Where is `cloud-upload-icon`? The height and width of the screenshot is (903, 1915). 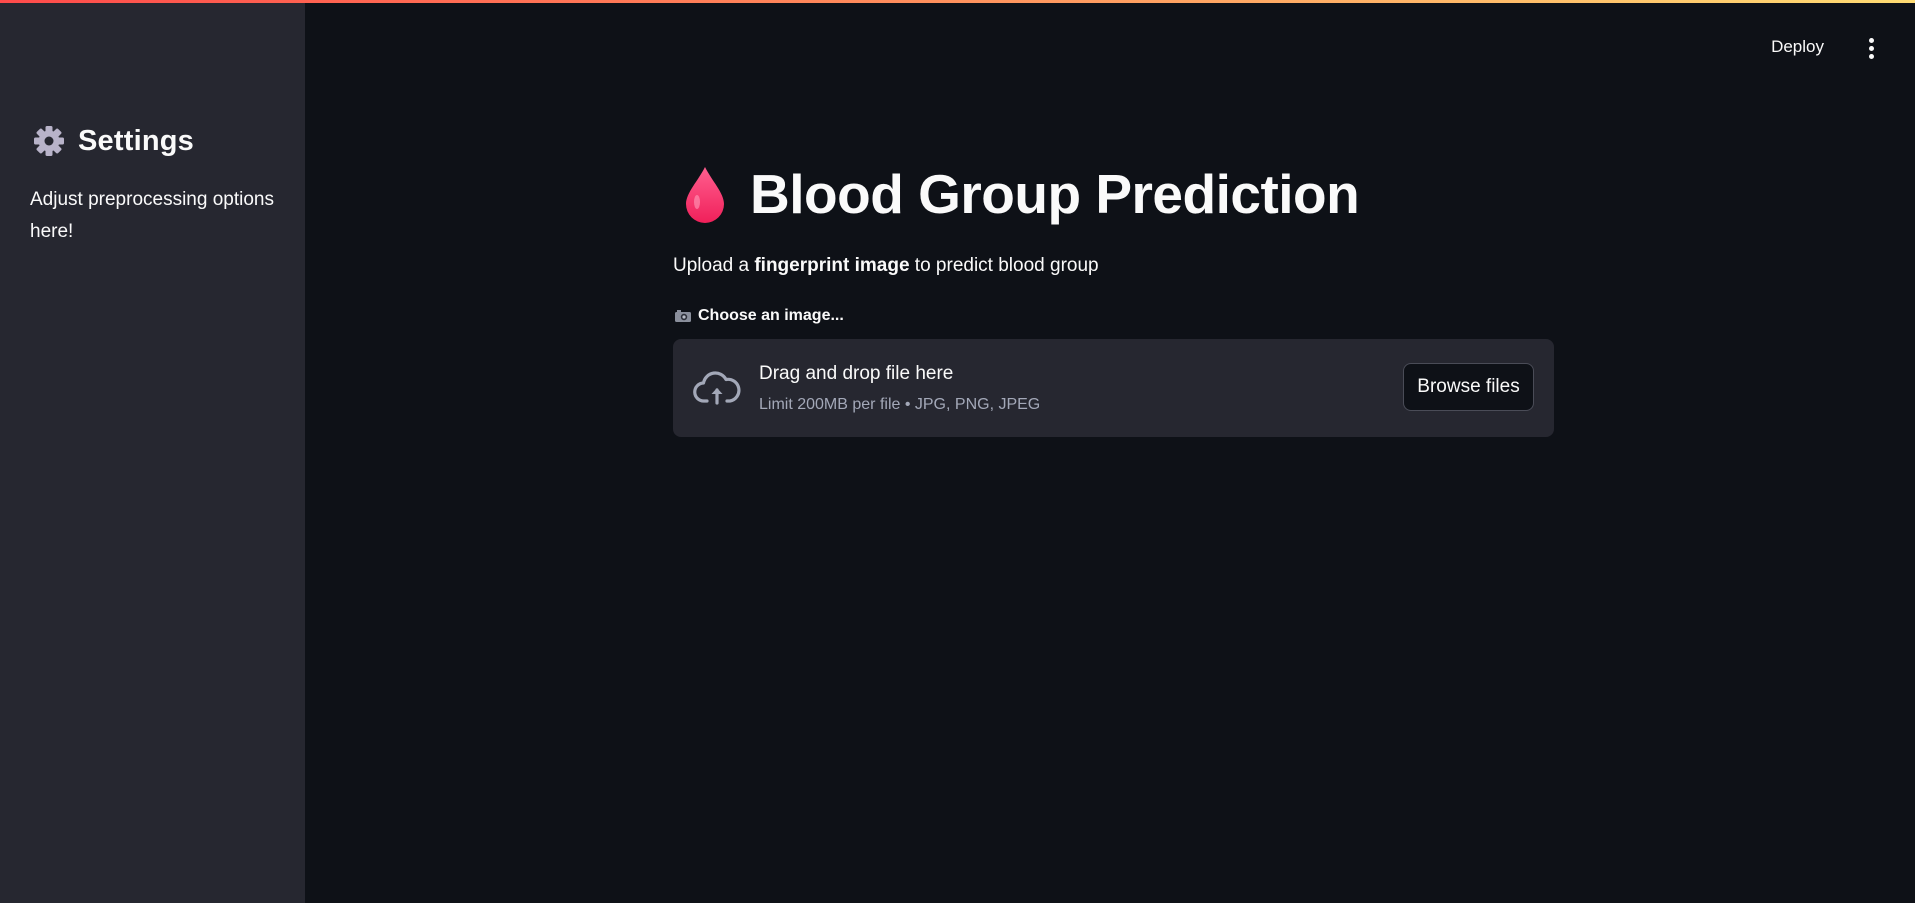
cloud-upload-icon is located at coordinates (717, 388).